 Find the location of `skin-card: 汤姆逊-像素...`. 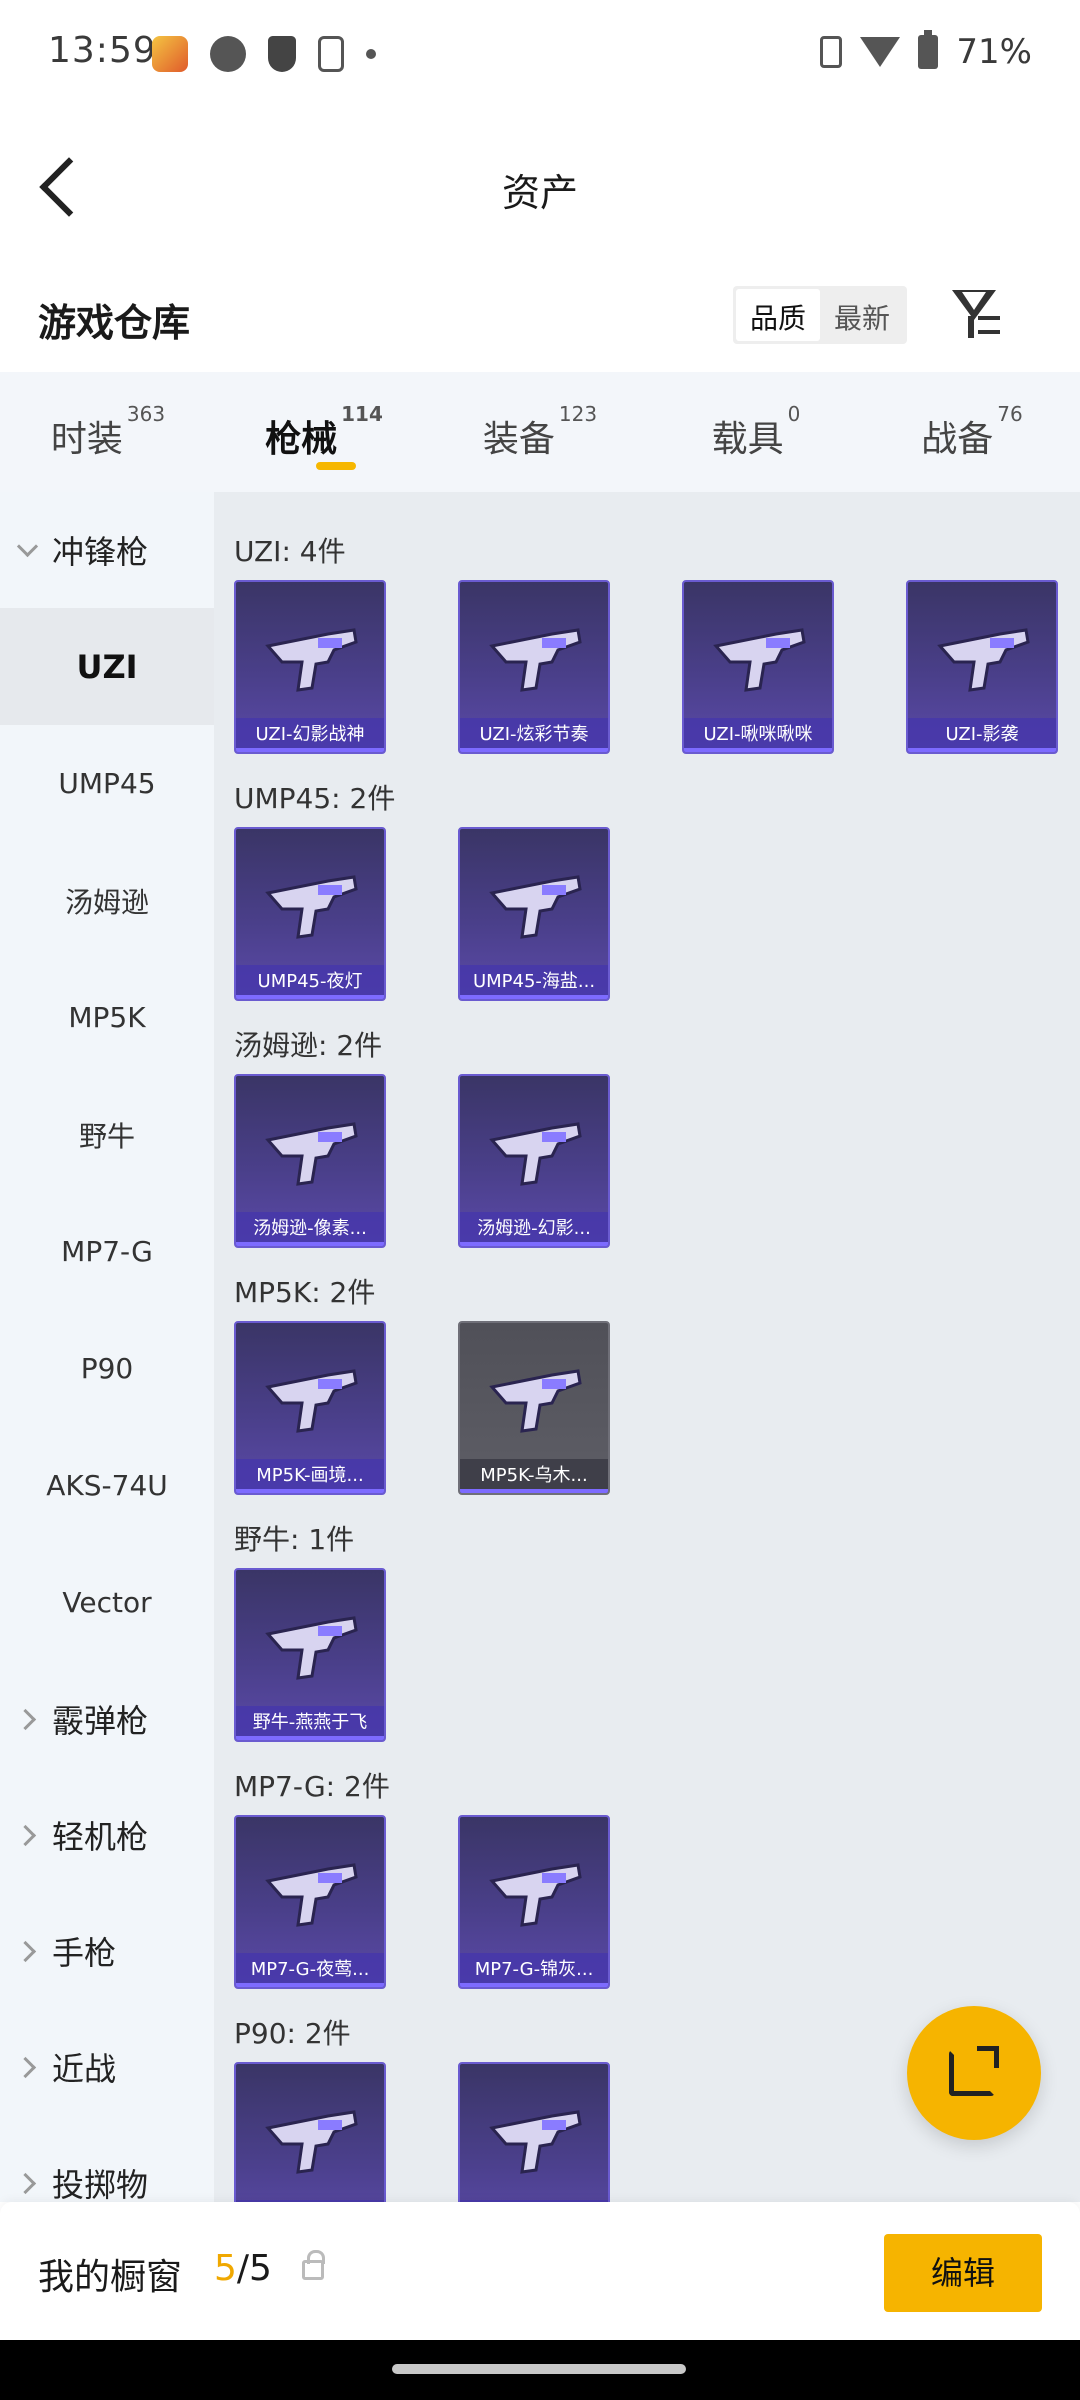

skin-card: 汤姆逊-像素... is located at coordinates (310, 1161).